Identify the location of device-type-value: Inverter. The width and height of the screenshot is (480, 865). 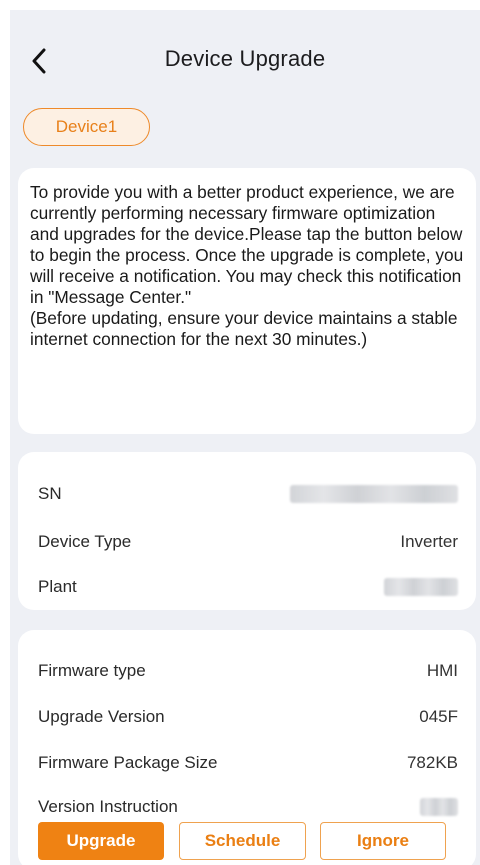
(429, 541).